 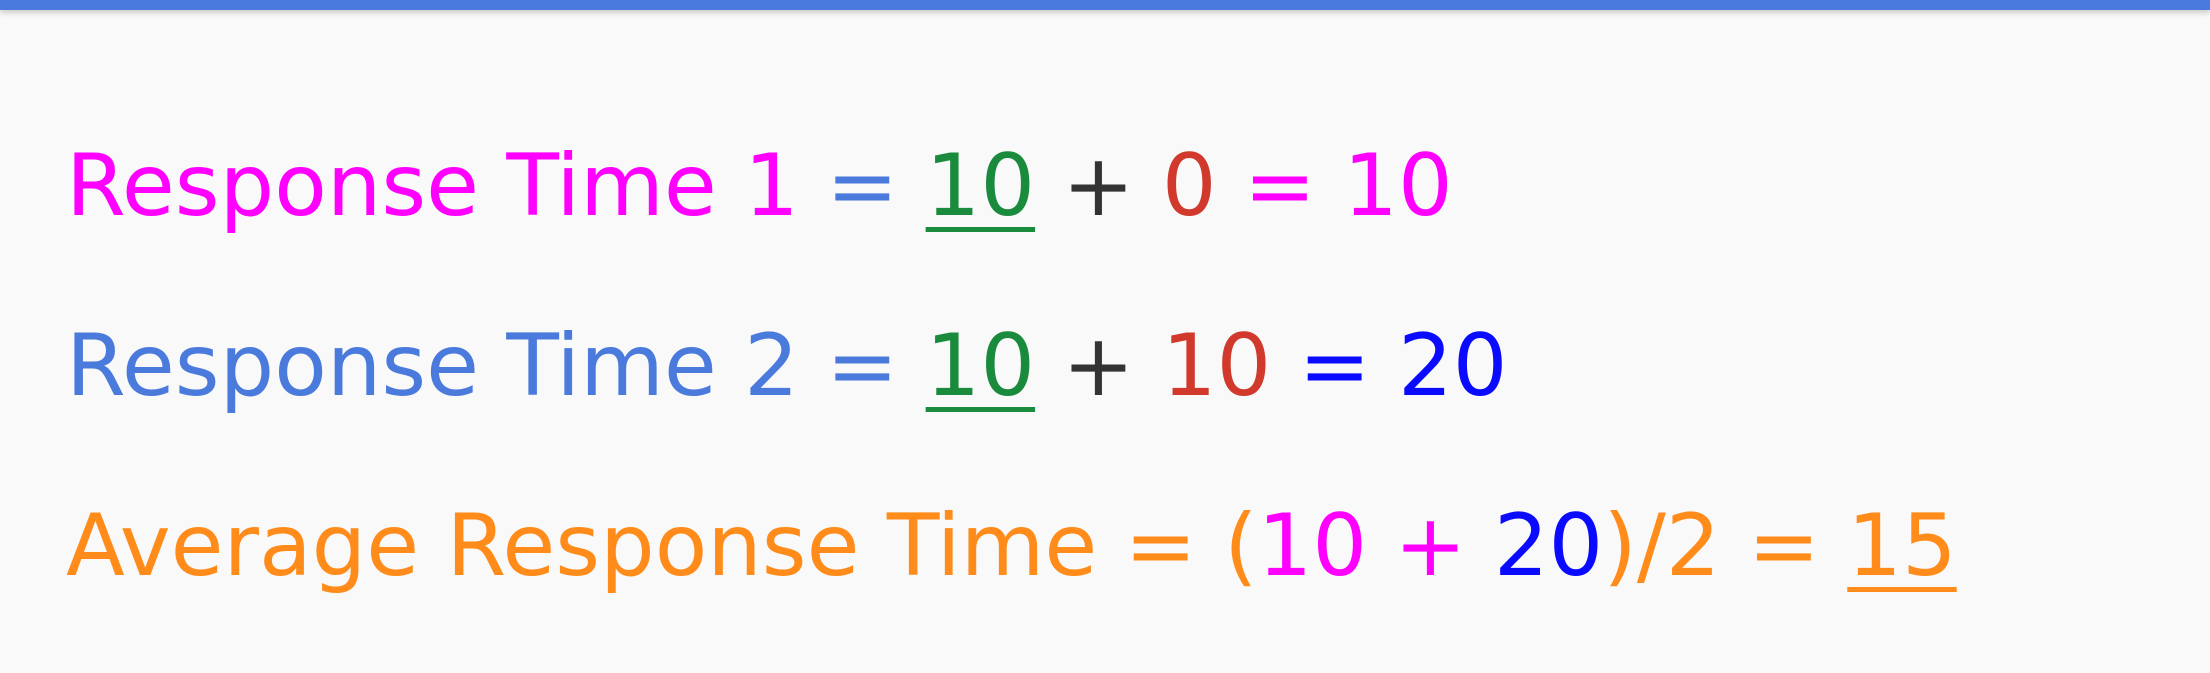 What do you see at coordinates (1216, 366) in the screenshot?
I see `response-time-2-term-b: 10` at bounding box center [1216, 366].